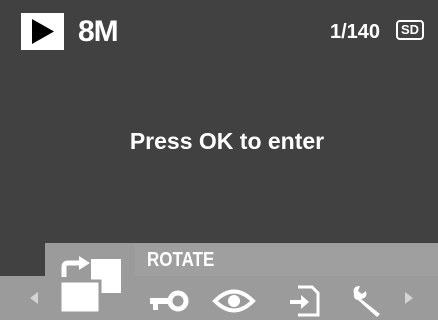 The image size is (438, 320). I want to click on instruction-message: Press OK to enter, so click(227, 141).